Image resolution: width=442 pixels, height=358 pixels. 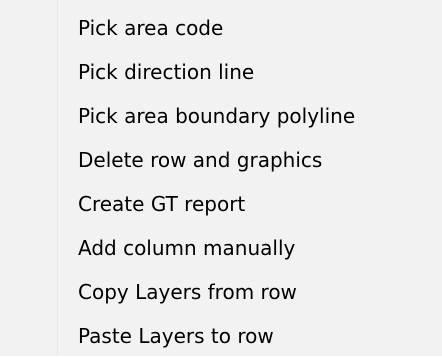 What do you see at coordinates (187, 248) in the screenshot?
I see `menu-item-label: Add column manually` at bounding box center [187, 248].